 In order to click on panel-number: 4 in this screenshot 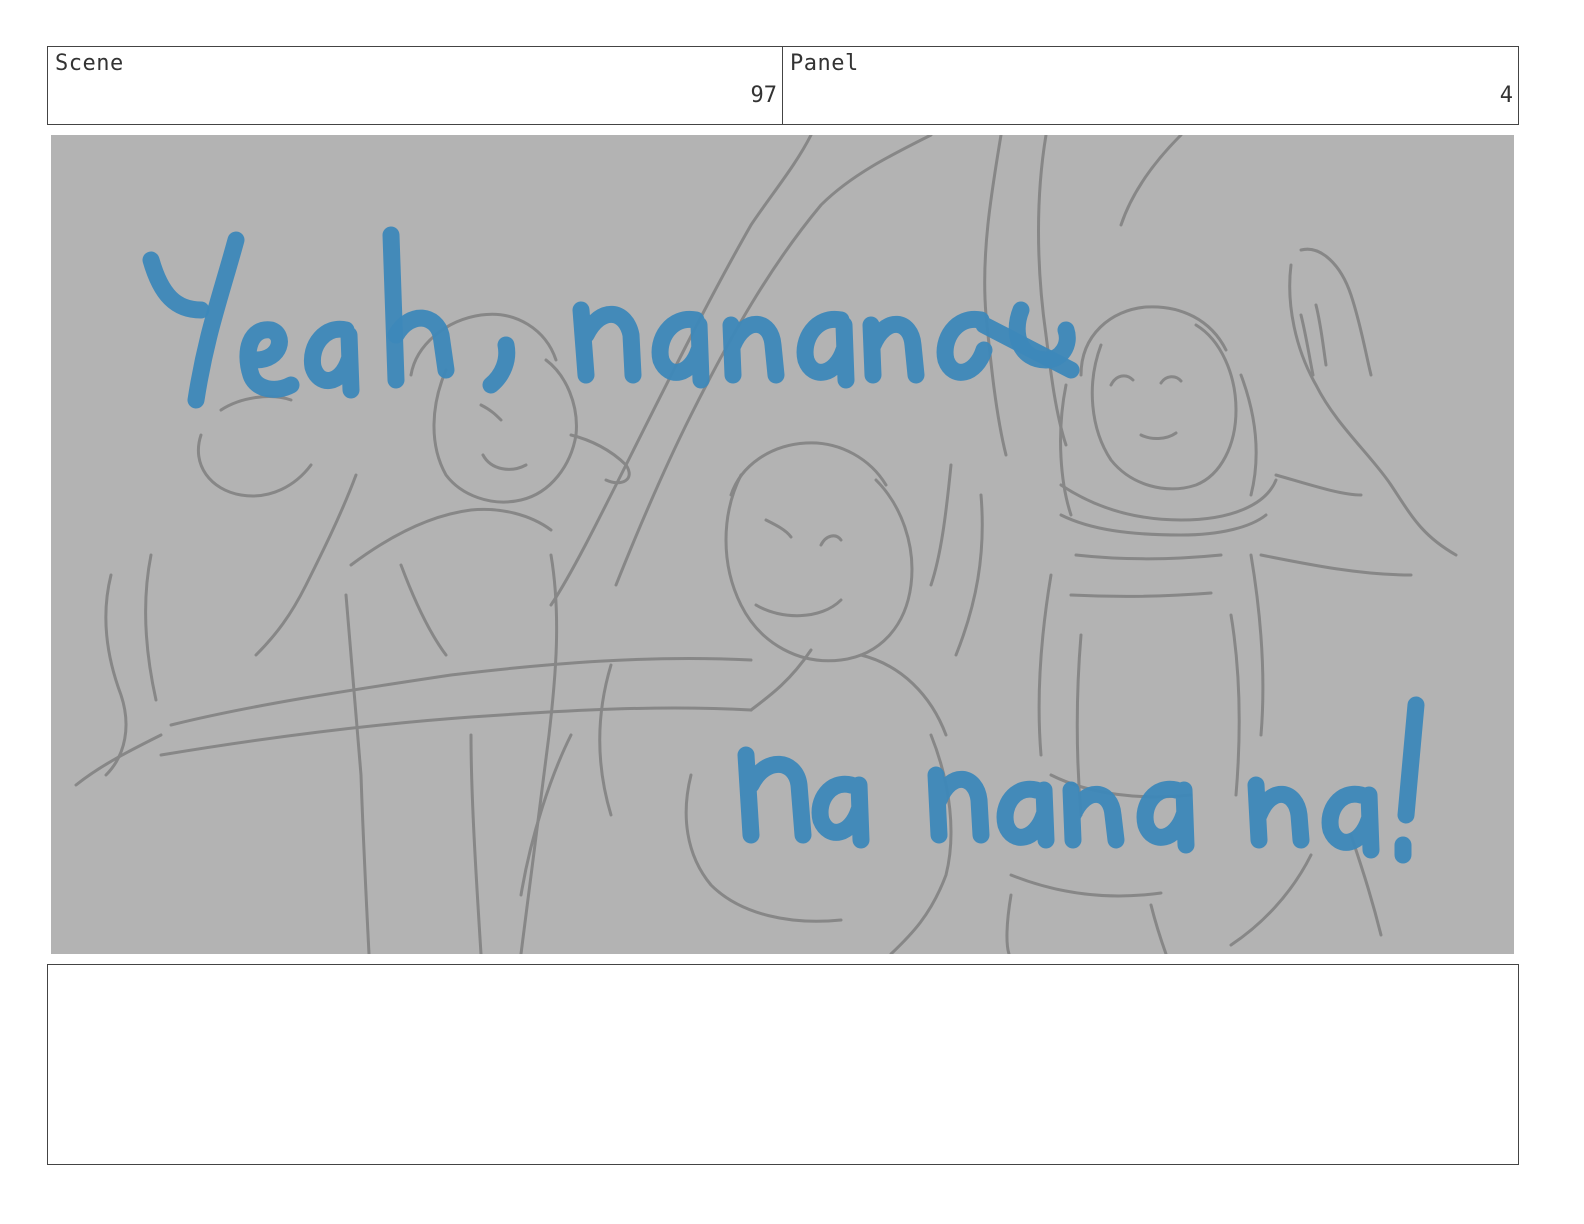, I will do `click(1506, 95)`.